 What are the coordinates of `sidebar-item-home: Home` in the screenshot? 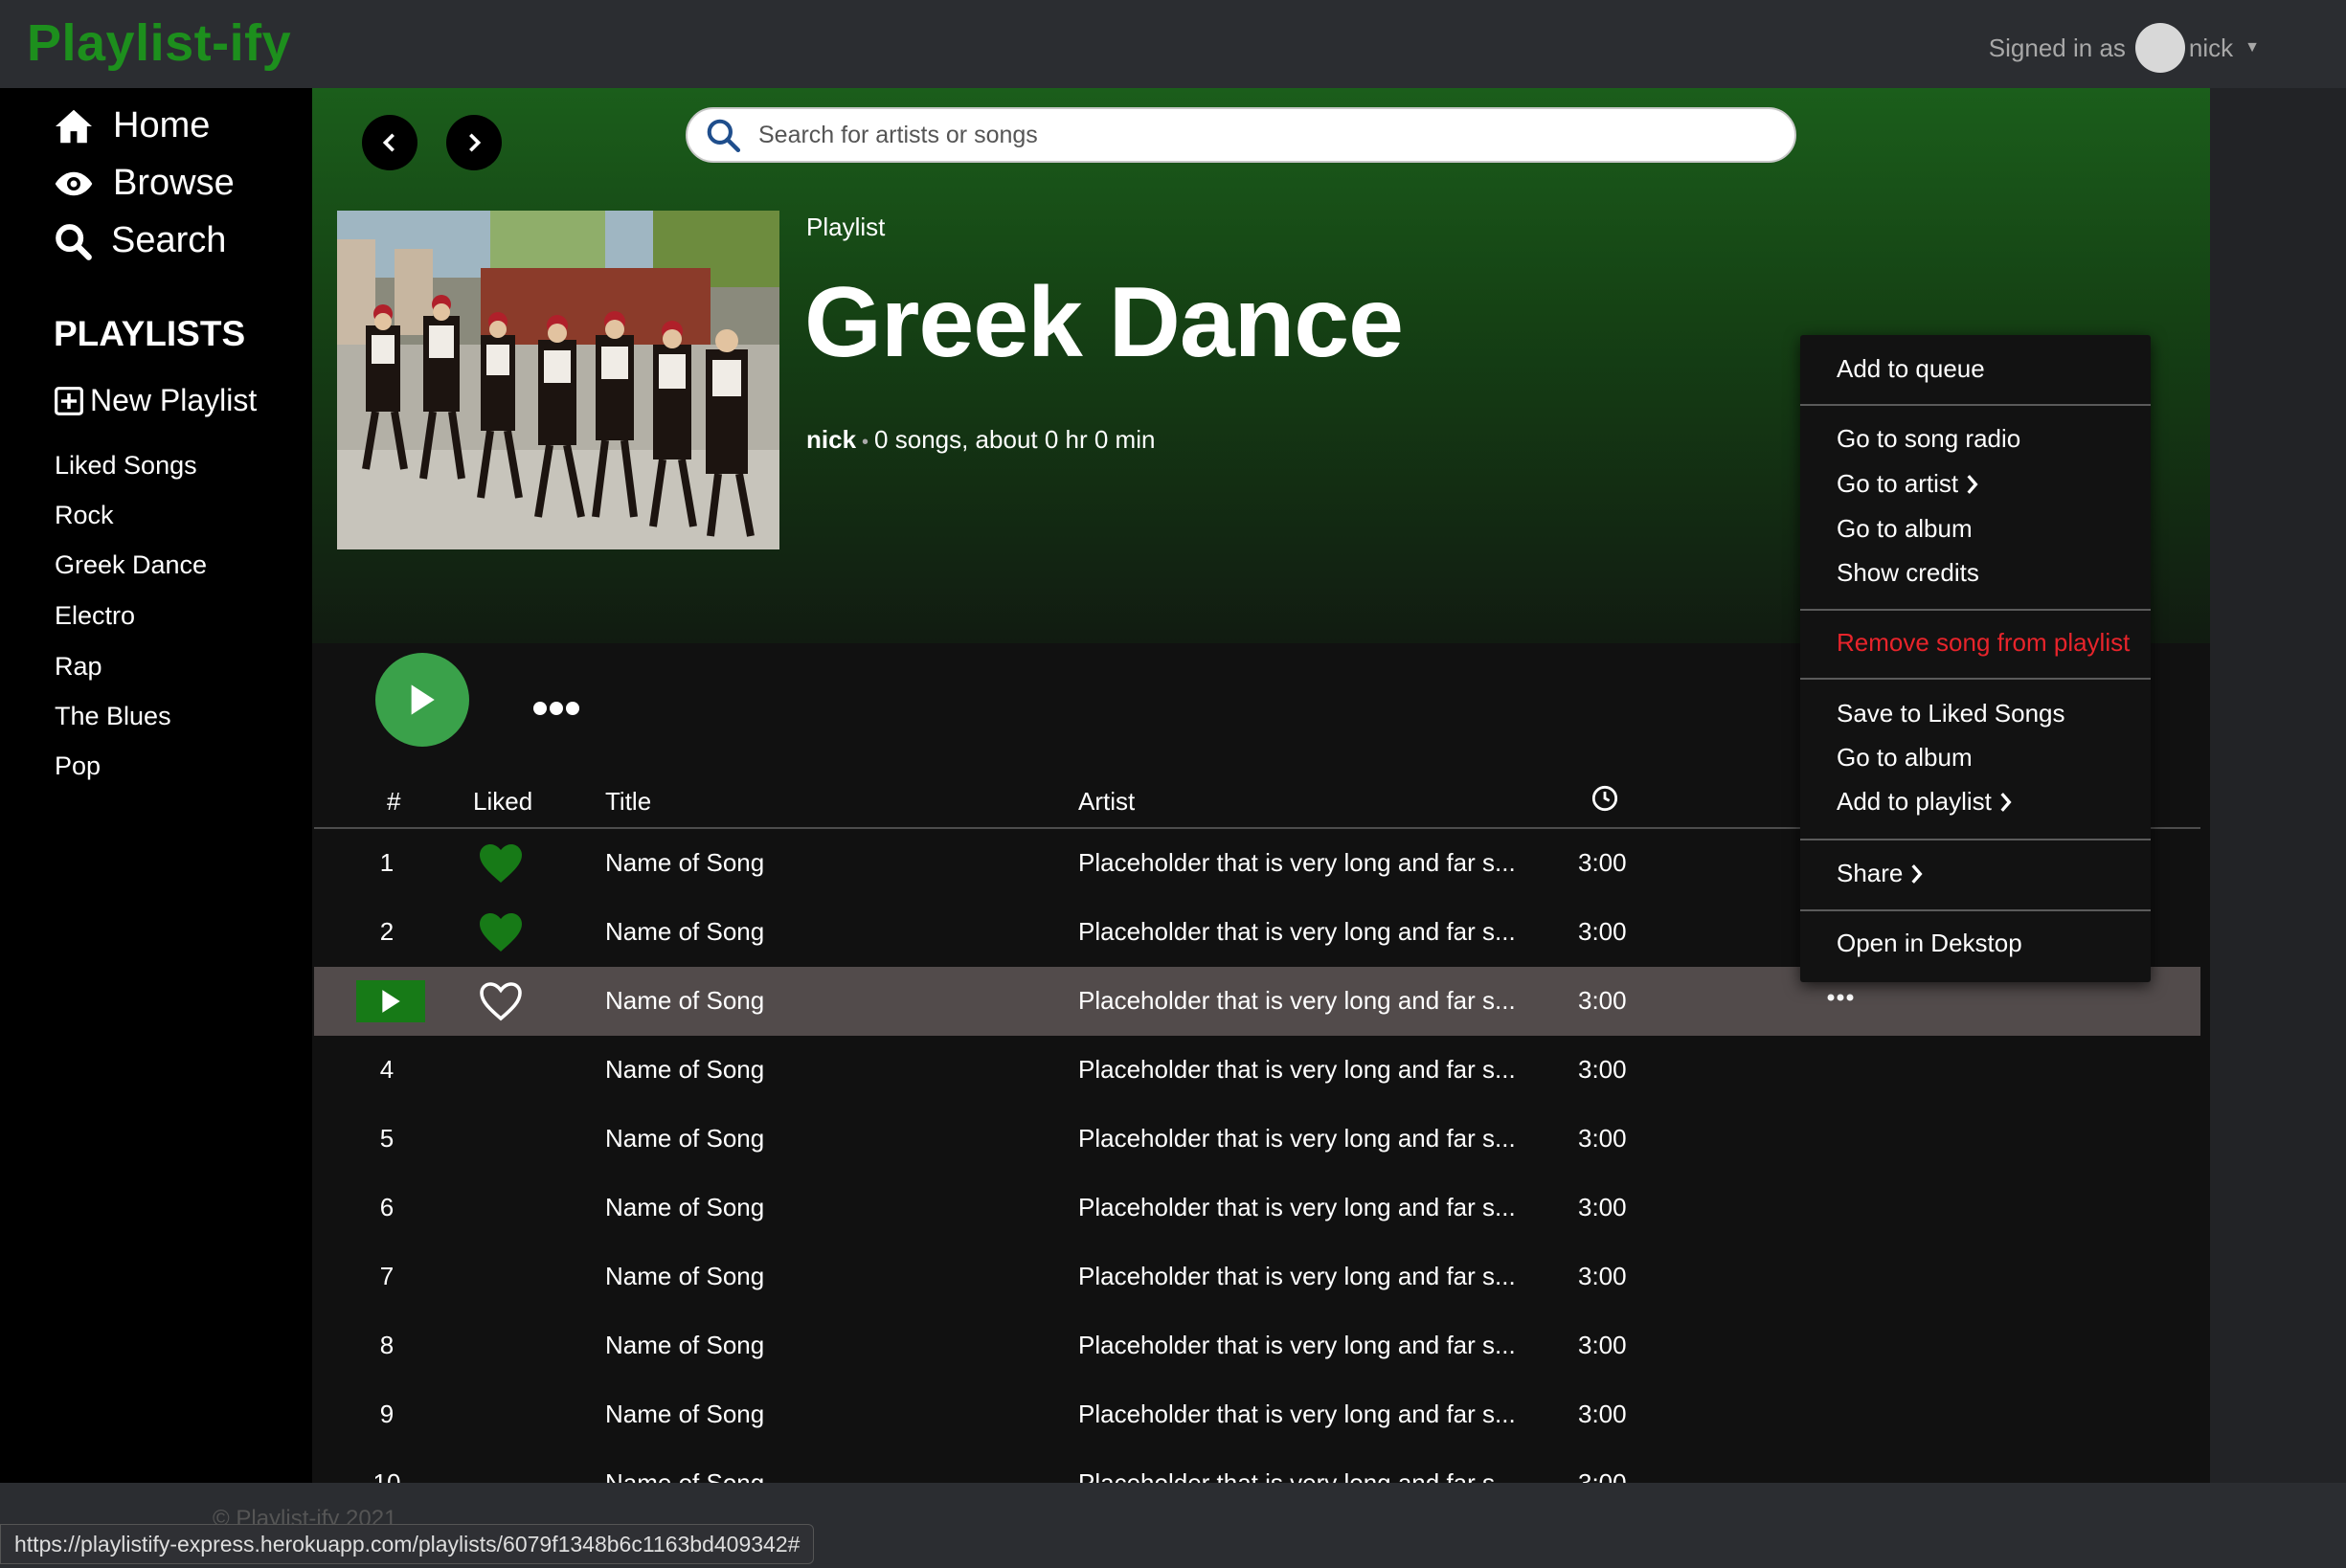 It's located at (132, 126).